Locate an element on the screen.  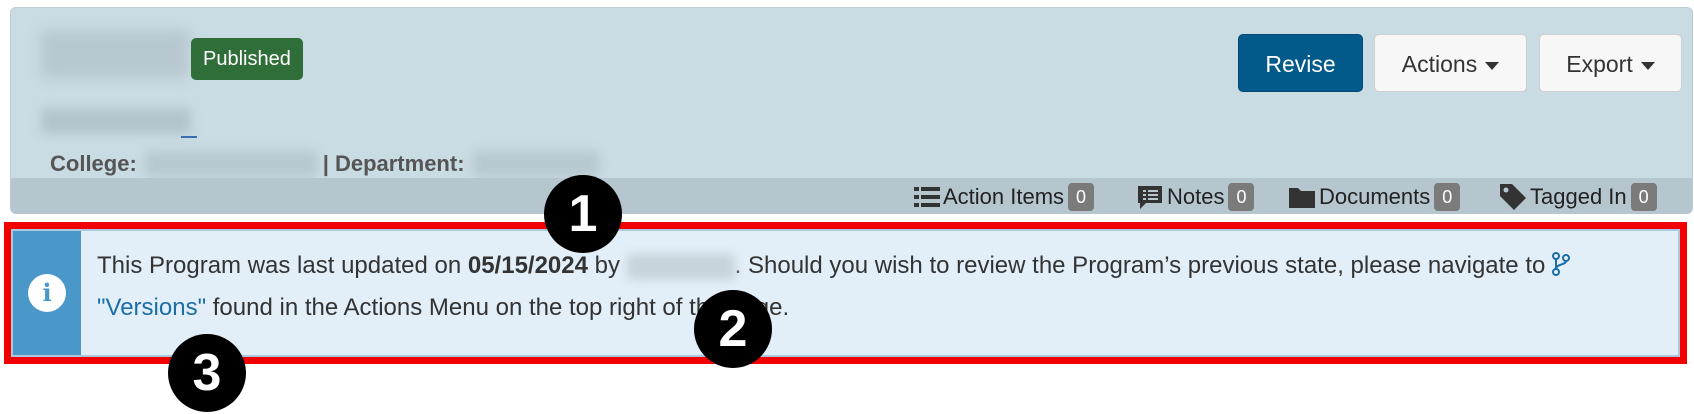
tab-label: Notes is located at coordinates (1196, 196).